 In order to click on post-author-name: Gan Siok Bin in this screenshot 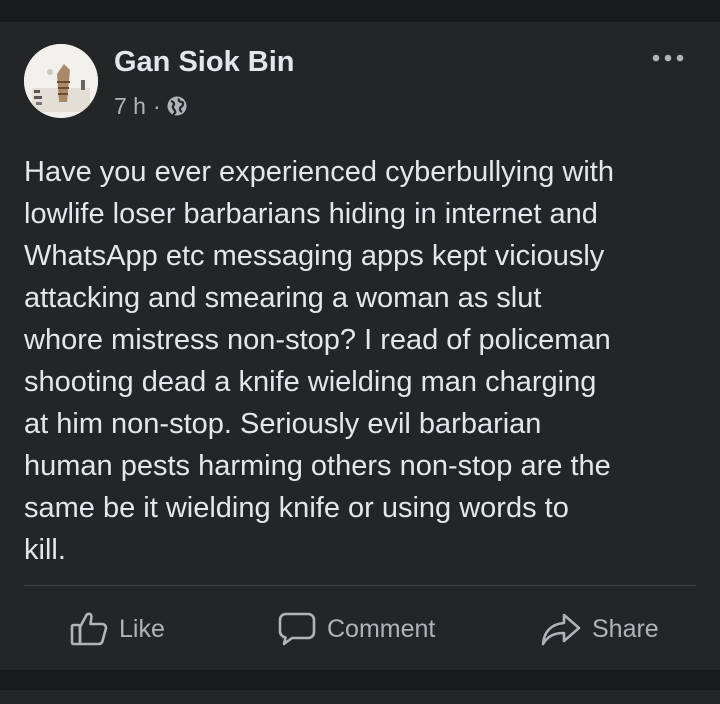, I will do `click(204, 62)`.